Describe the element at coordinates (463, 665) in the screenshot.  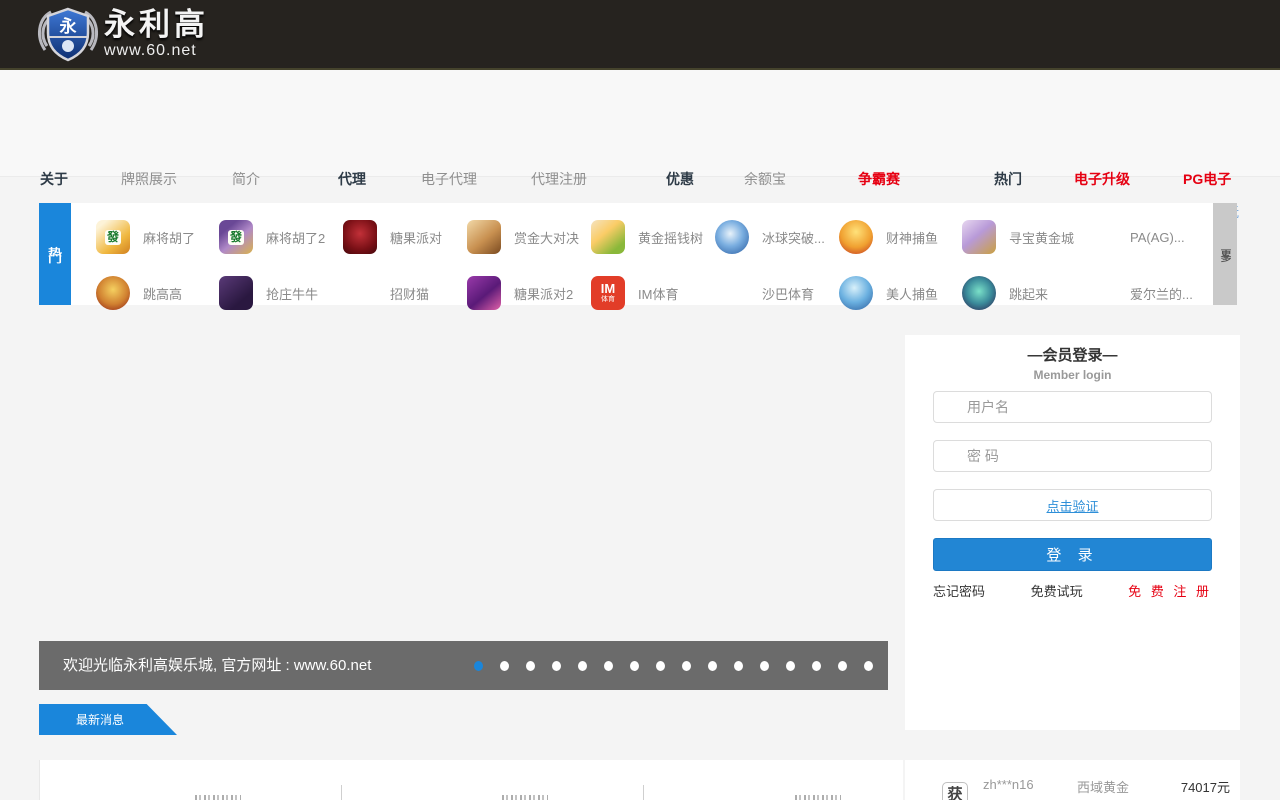
I see `welcome-bar: 欢迎光临永利高娱乐城, 官方网址 : www.60.net` at that location.